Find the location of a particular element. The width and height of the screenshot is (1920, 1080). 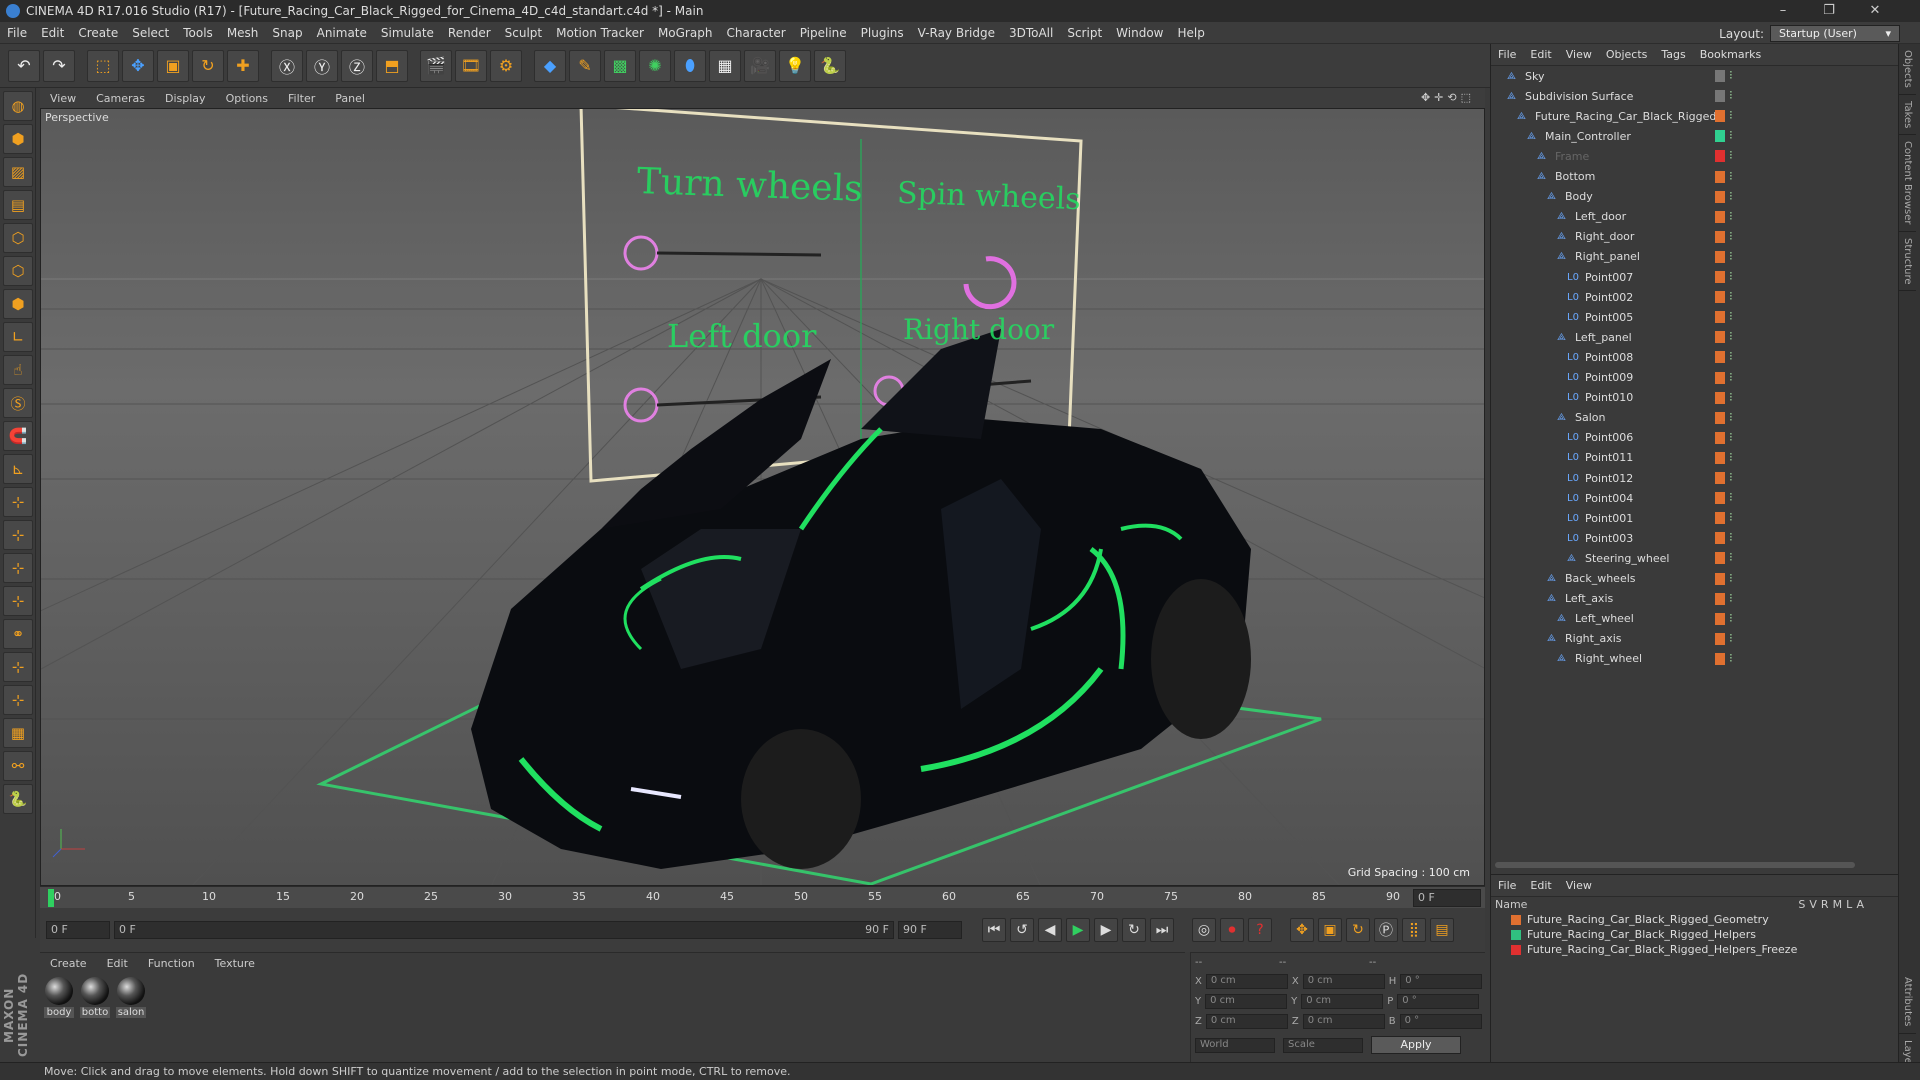

next-frame-icon: ▶ is located at coordinates (1106, 930).